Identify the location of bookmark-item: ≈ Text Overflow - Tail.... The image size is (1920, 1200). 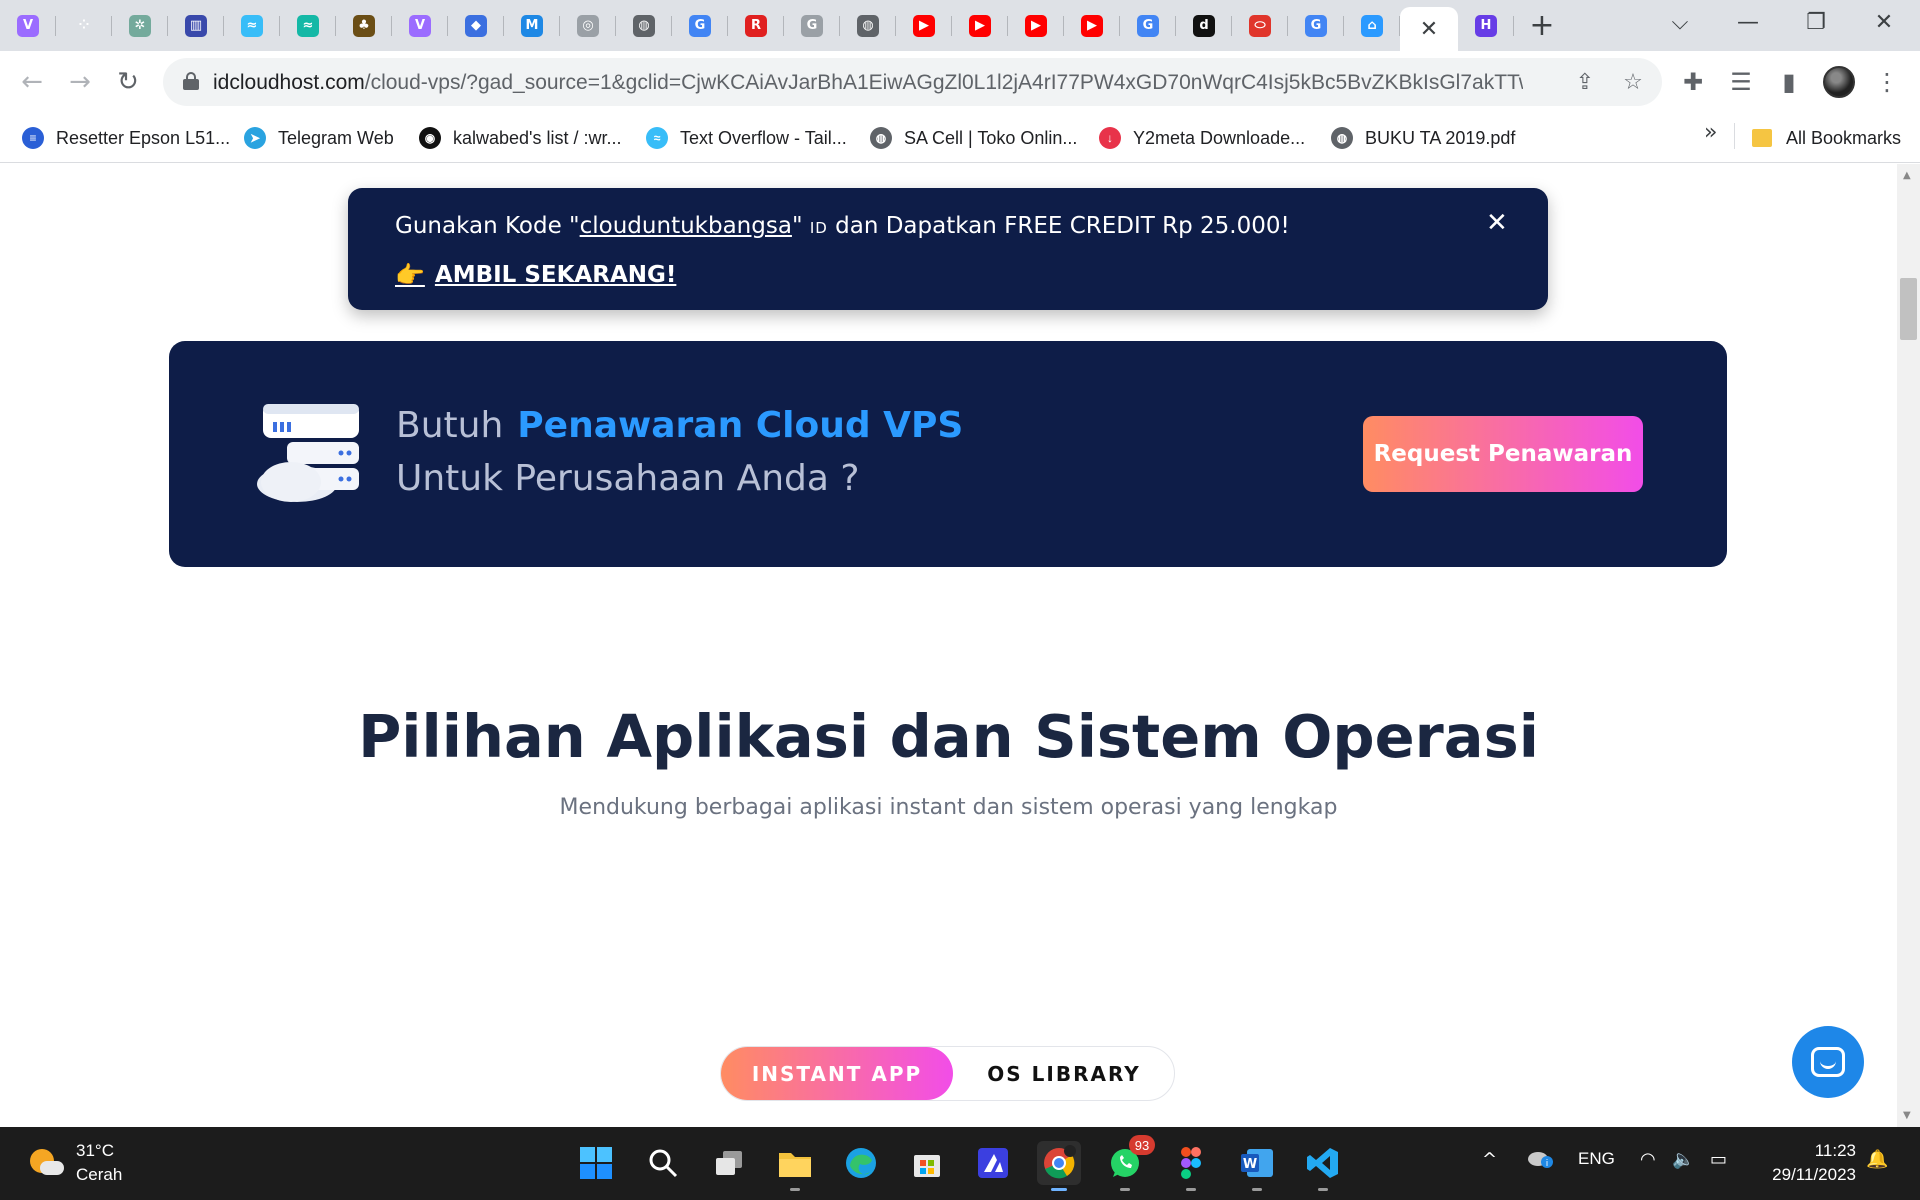
(746, 138).